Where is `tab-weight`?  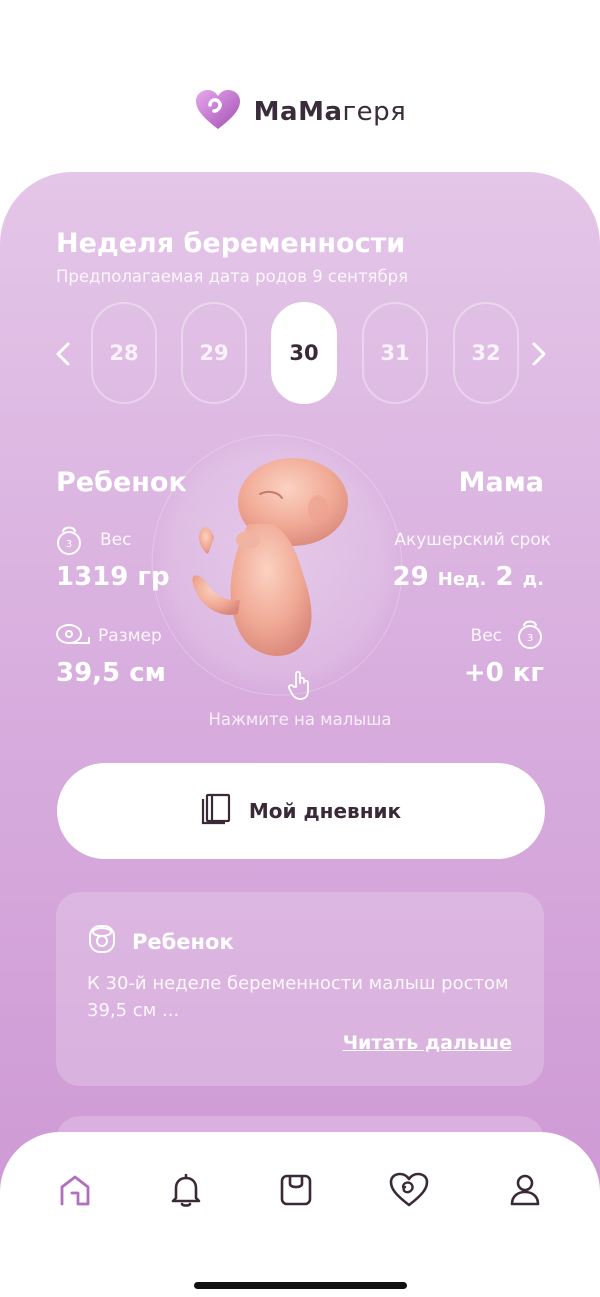
tab-weight is located at coordinates (296, 1190).